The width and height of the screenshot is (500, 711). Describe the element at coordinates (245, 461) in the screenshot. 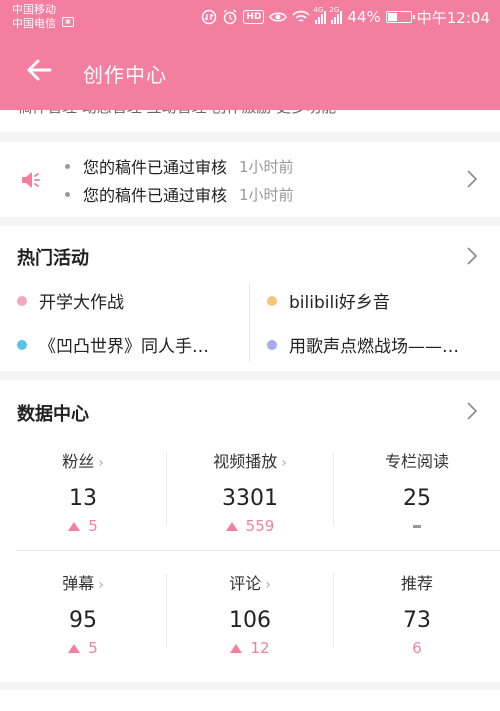

I see `stat-label: 视频播放` at that location.